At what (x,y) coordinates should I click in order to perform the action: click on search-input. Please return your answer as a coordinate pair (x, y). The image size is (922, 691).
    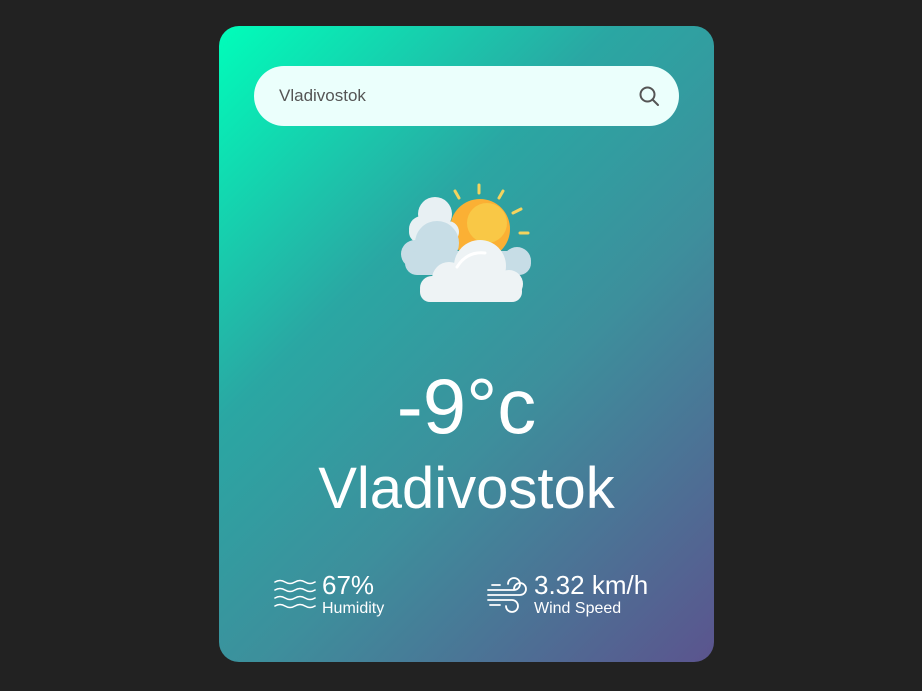
    Looking at the image, I should click on (434, 96).